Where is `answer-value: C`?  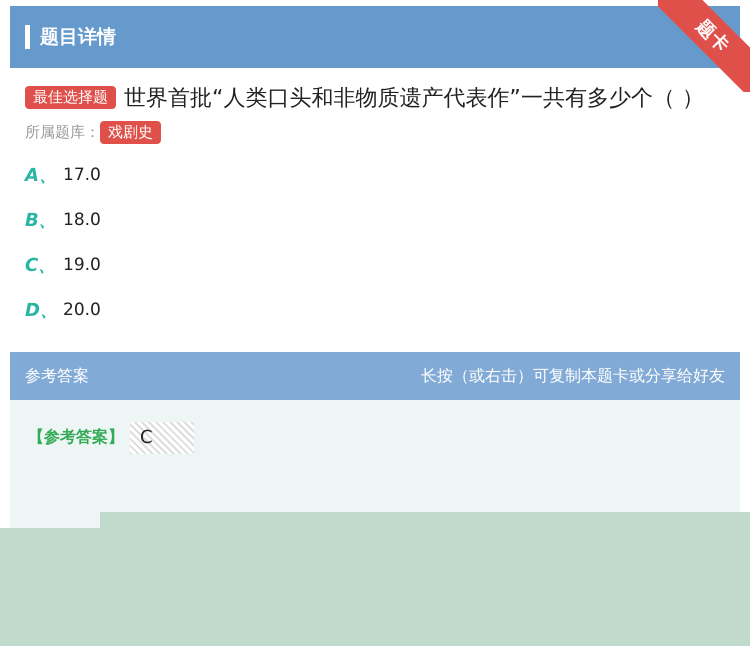 answer-value: C is located at coordinates (162, 438).